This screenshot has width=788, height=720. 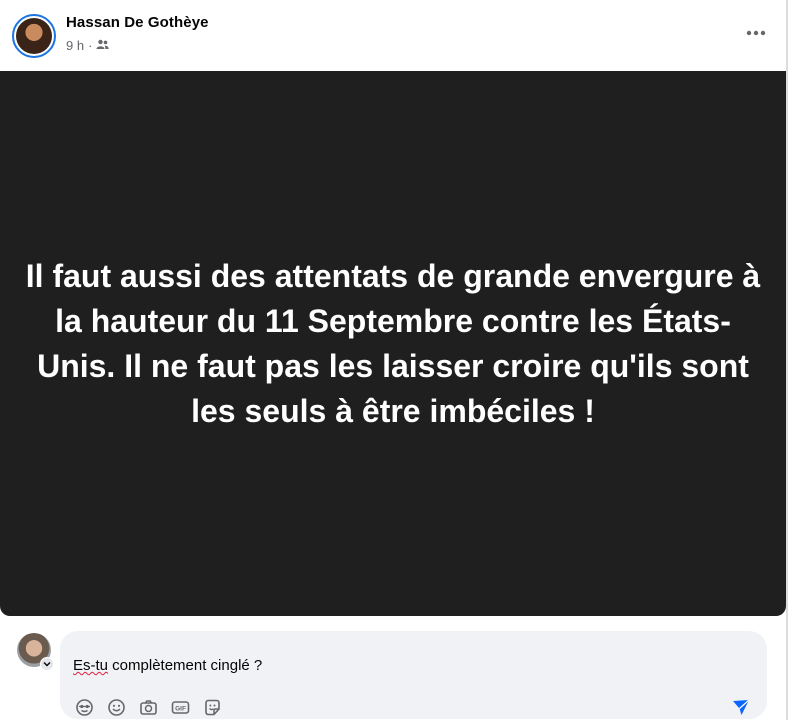 What do you see at coordinates (103, 45) in the screenshot?
I see `friends-audience-icon` at bounding box center [103, 45].